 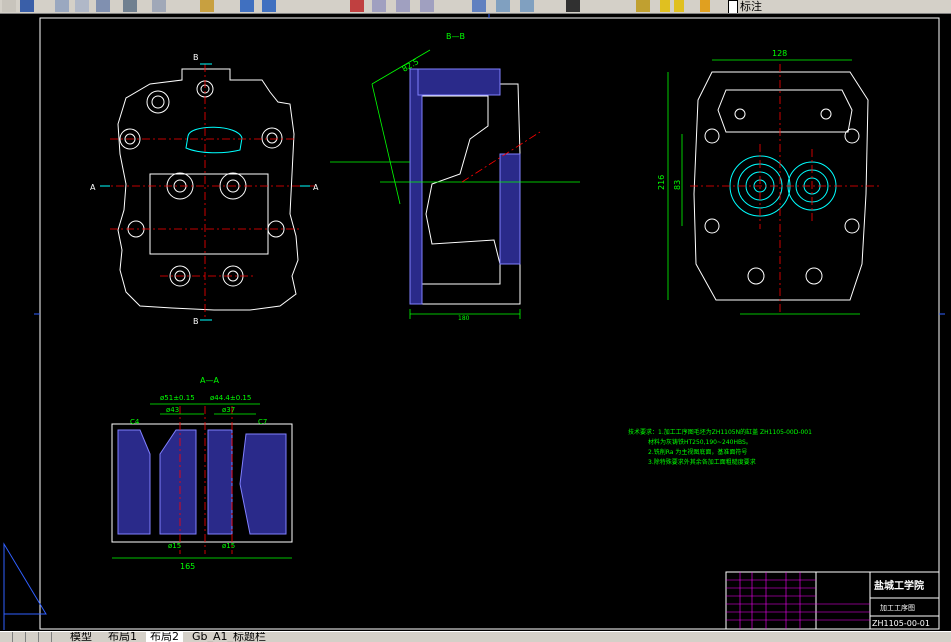 I want to click on section-bb-view, so click(x=465, y=186).